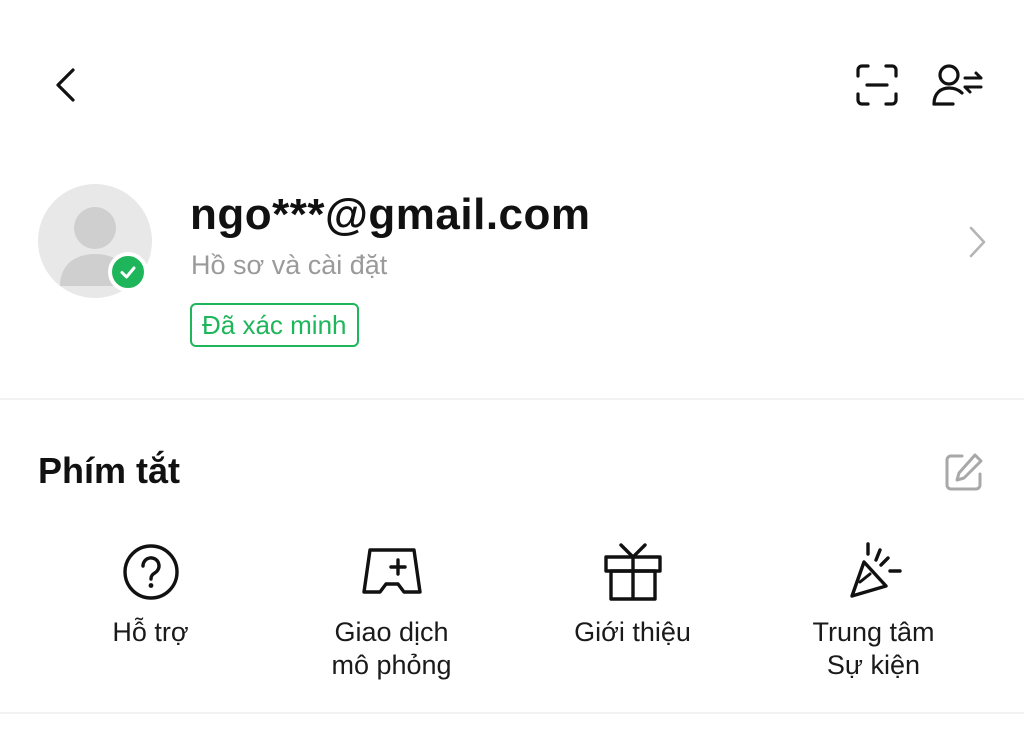 The width and height of the screenshot is (1024, 756). What do you see at coordinates (391, 648) in the screenshot?
I see `shortcut-label: Giao dịch mô phỏng` at bounding box center [391, 648].